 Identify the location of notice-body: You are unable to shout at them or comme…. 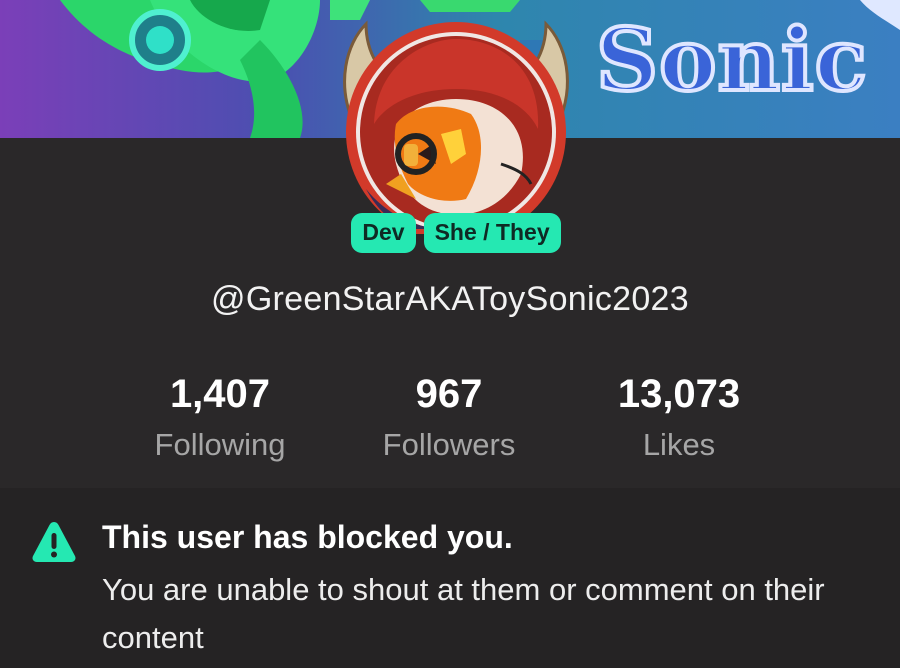
(463, 613).